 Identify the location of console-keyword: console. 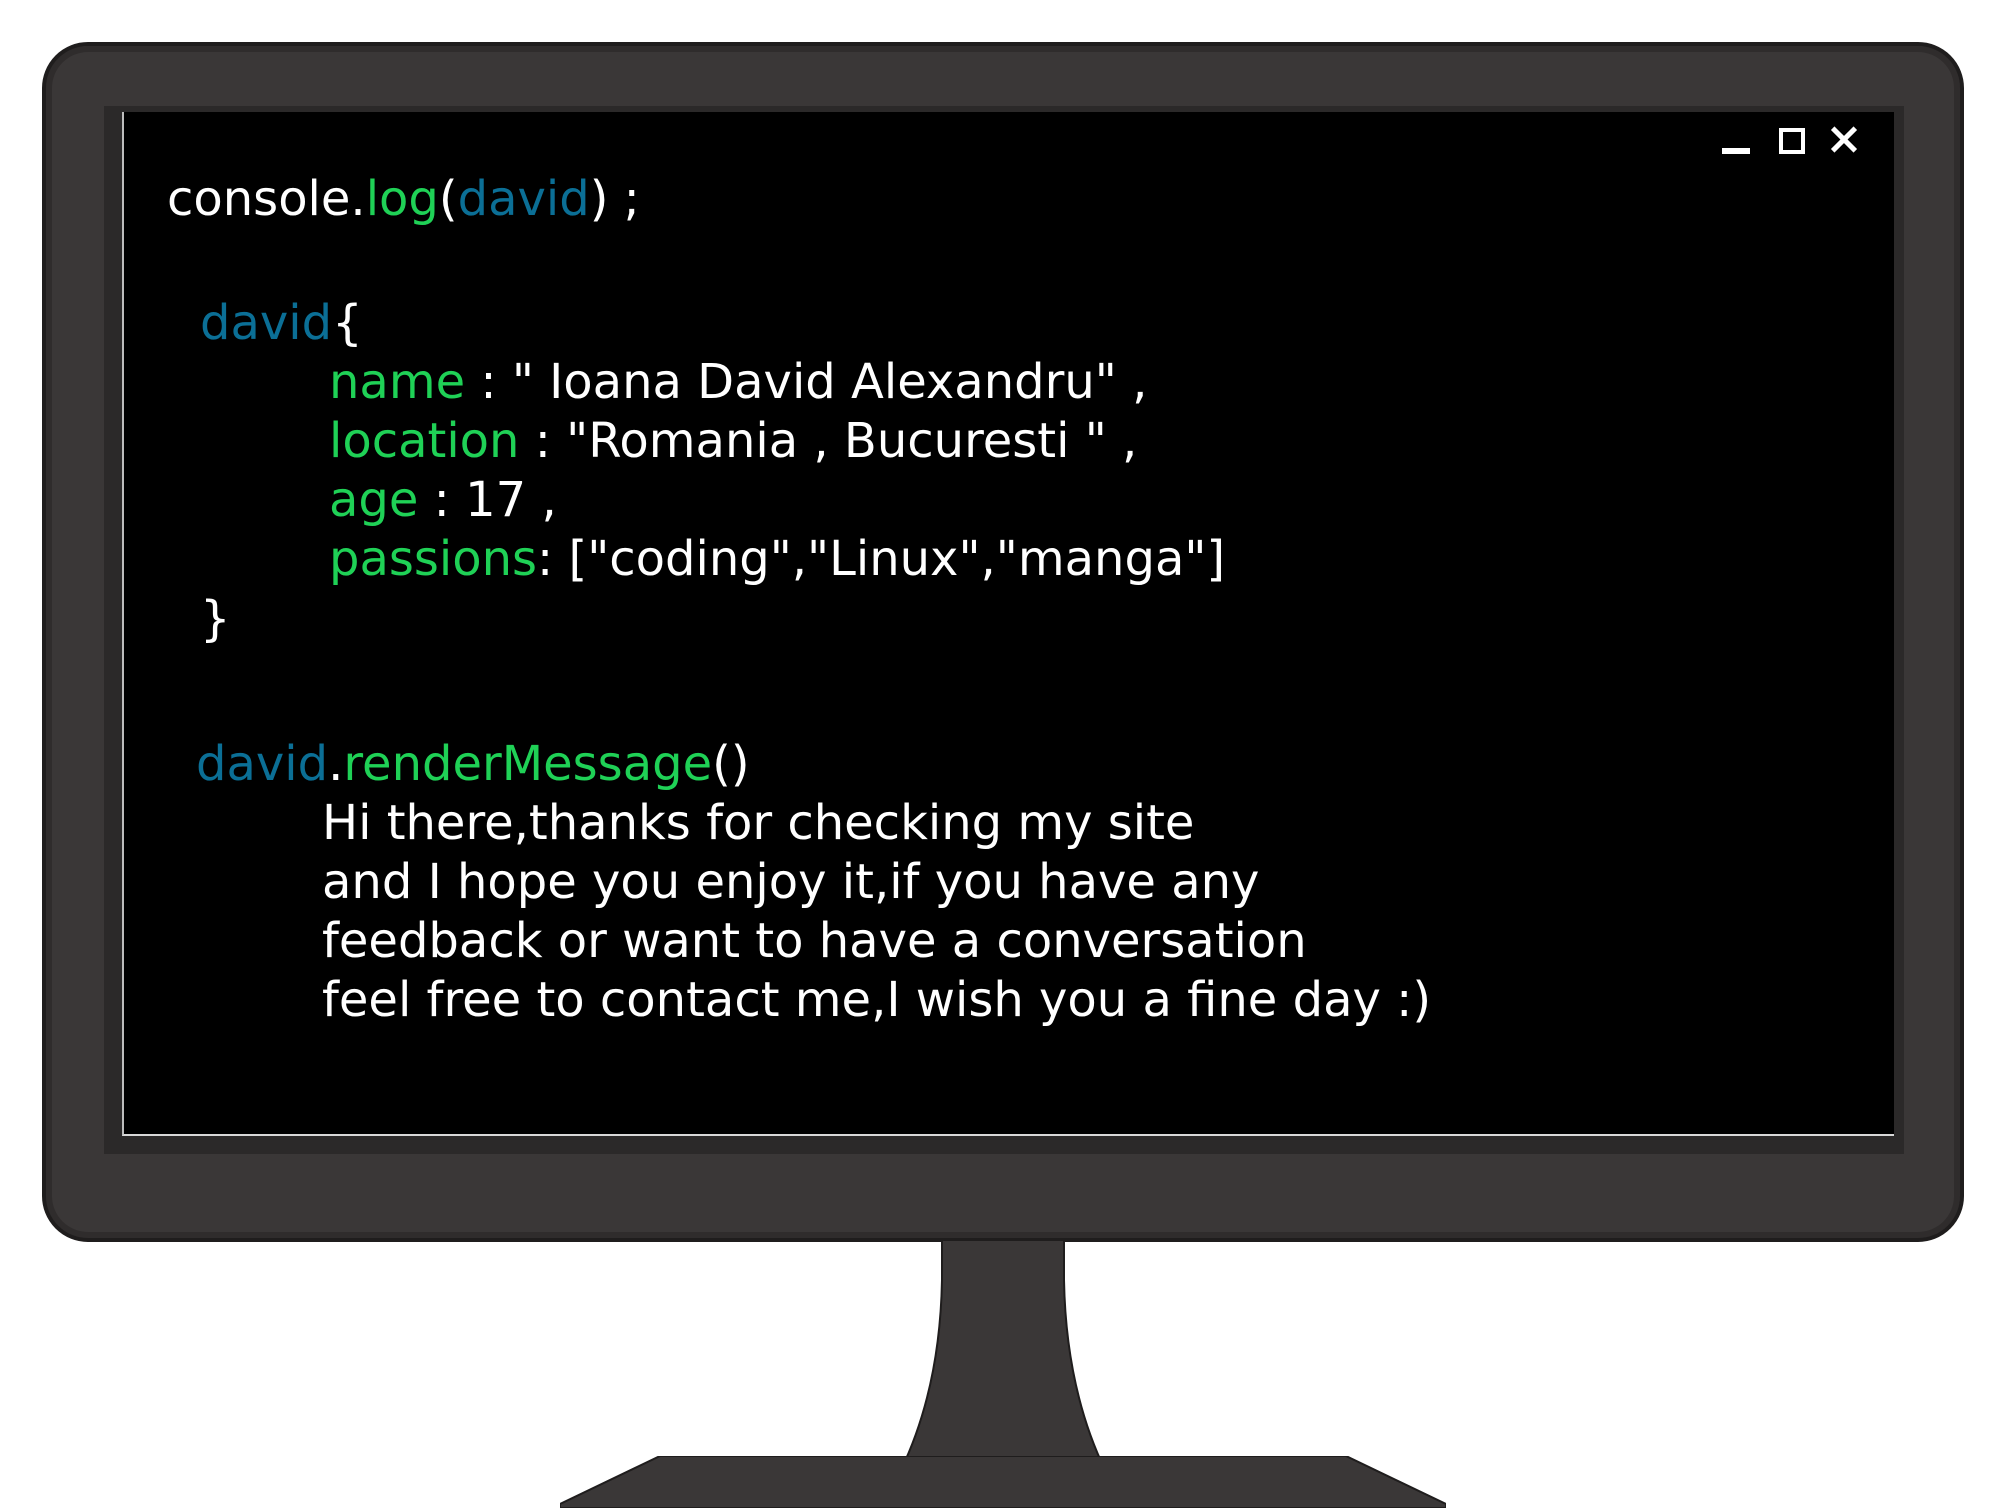
(259, 199).